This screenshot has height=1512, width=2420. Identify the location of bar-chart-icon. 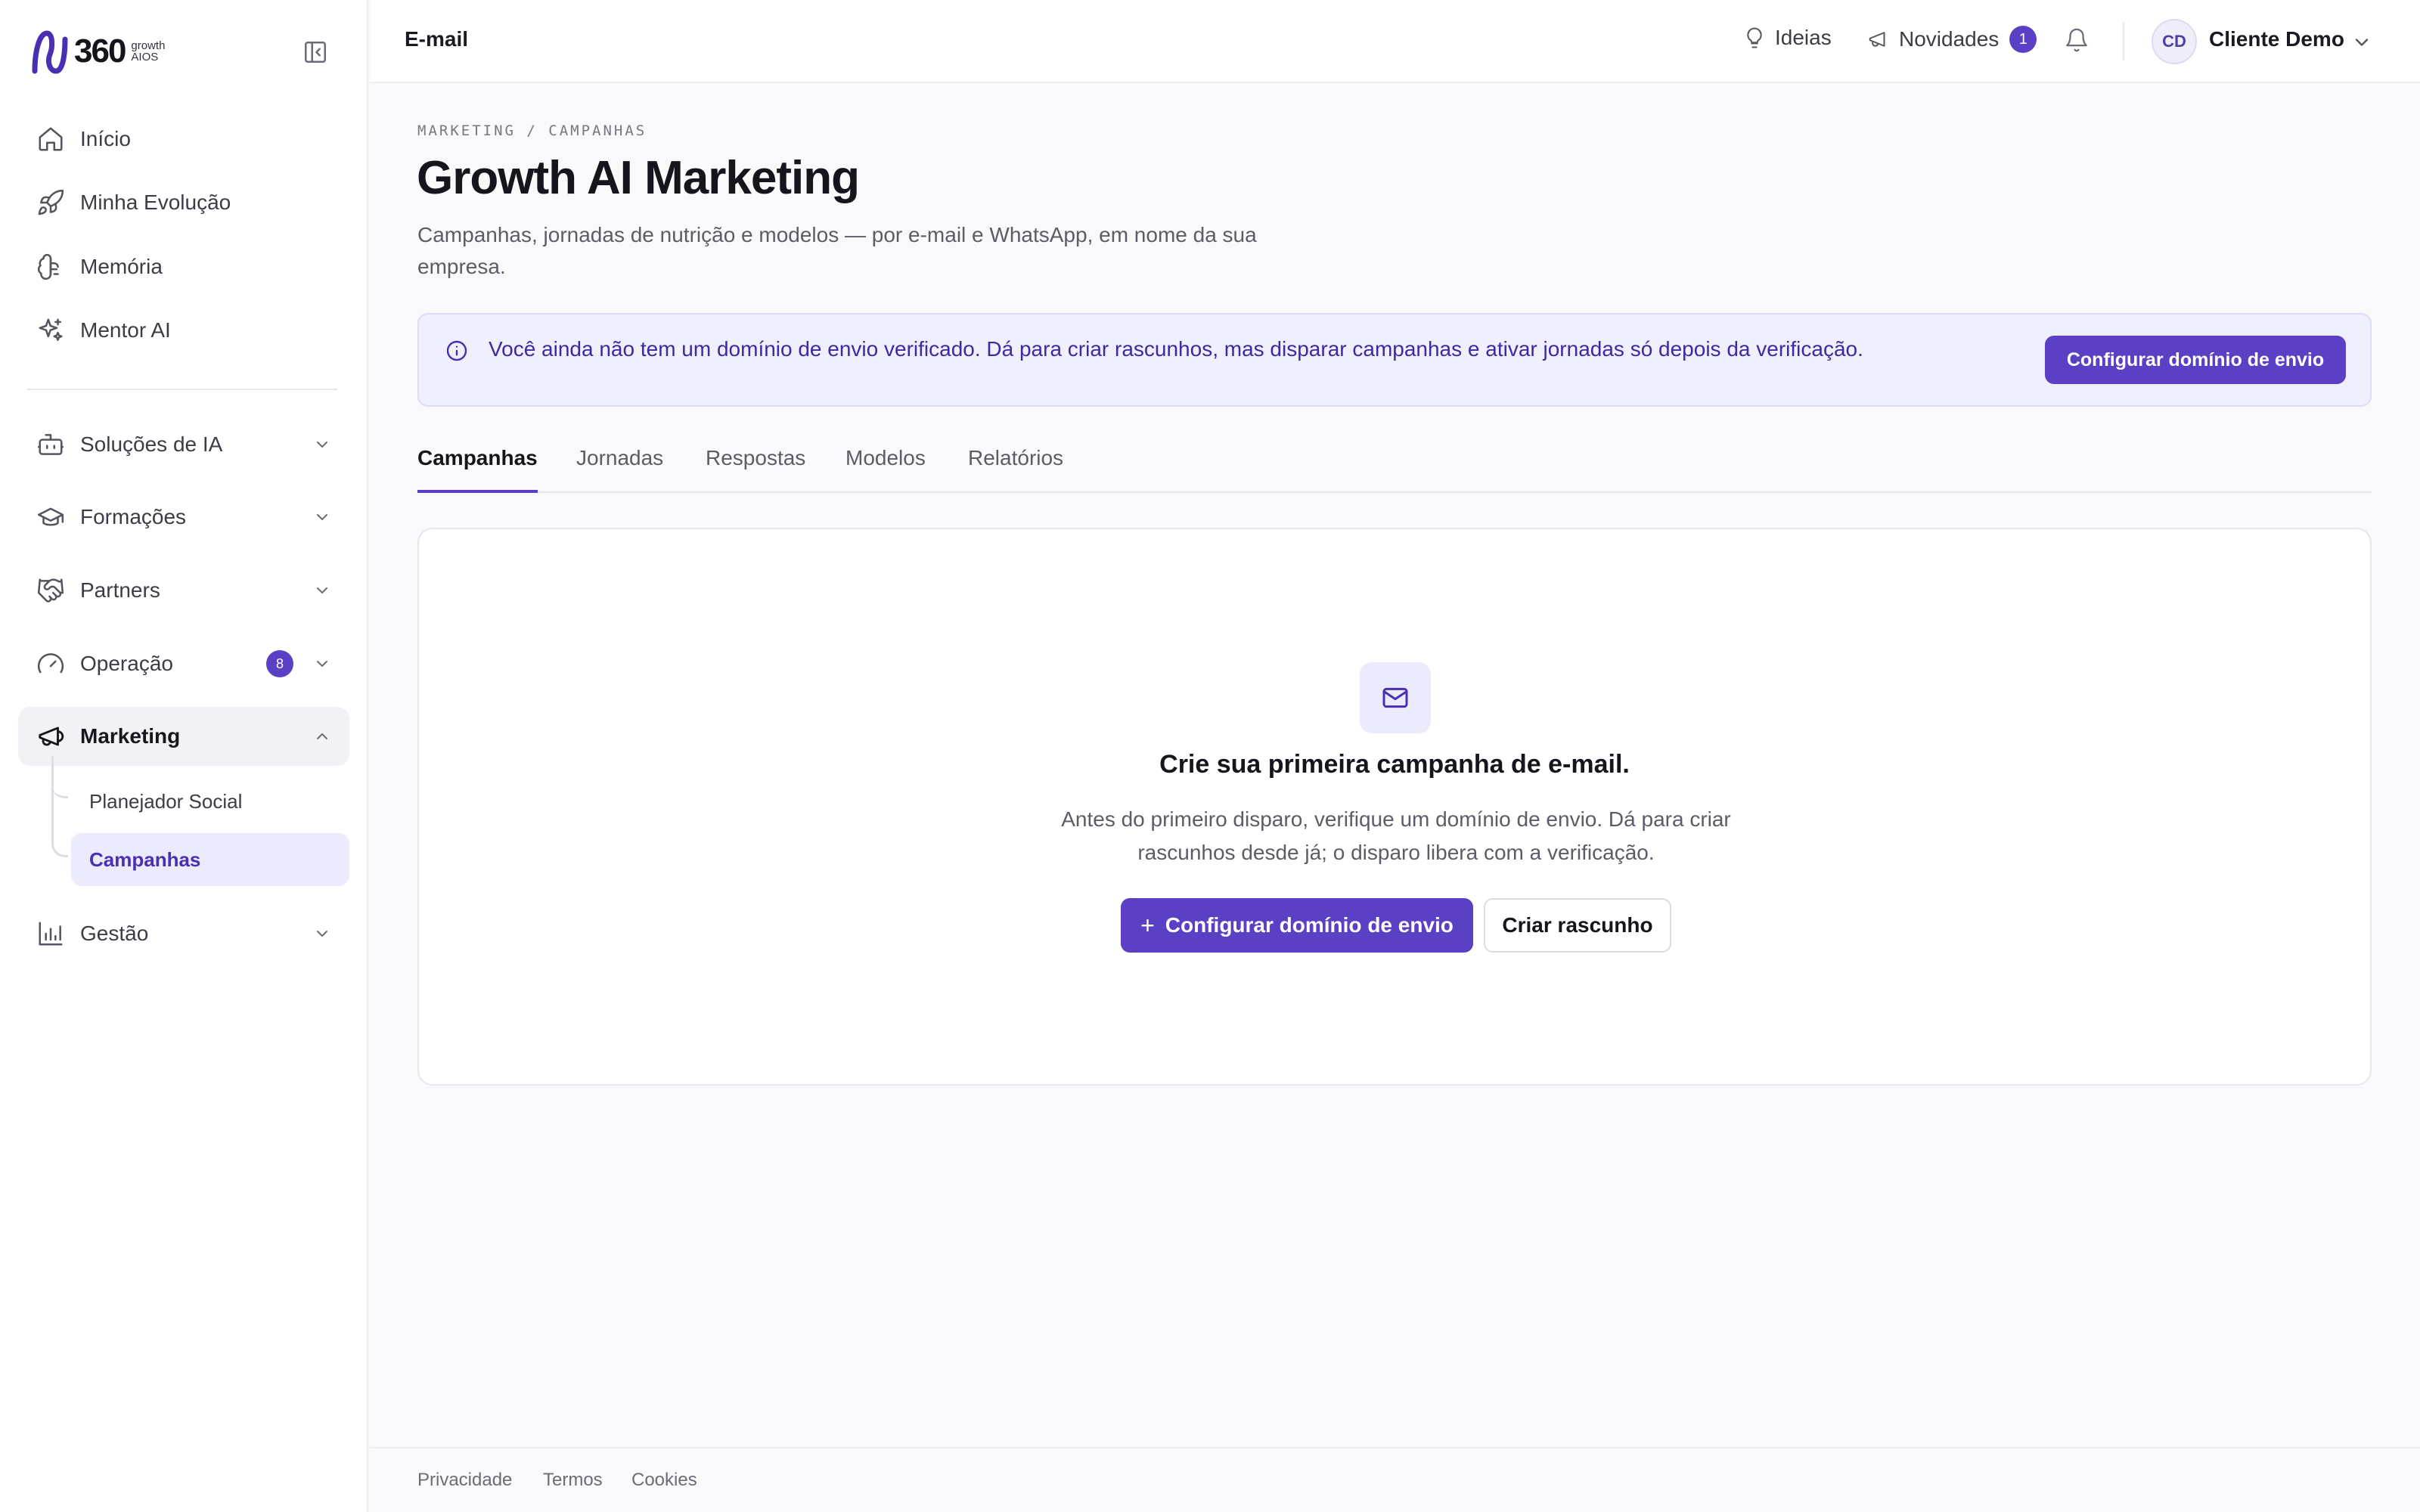
(51, 934).